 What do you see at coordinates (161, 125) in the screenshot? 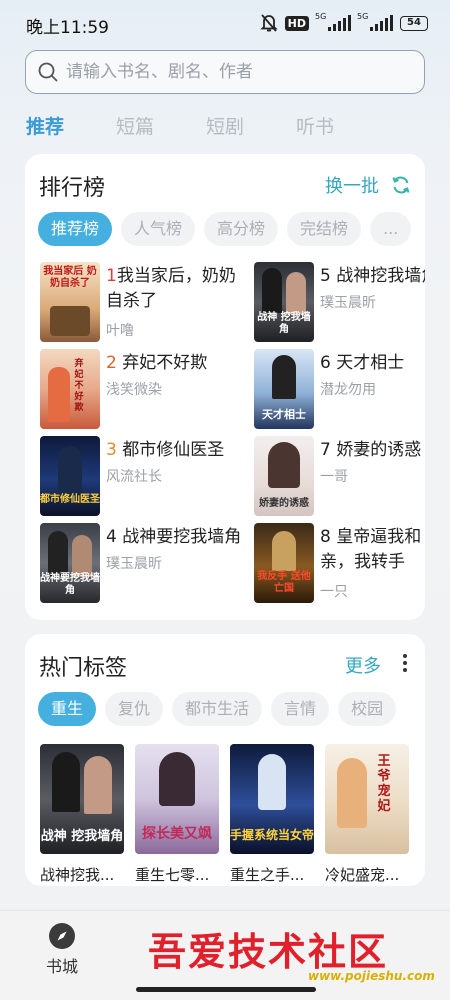
I see `tab-short-stories: 短篇` at bounding box center [161, 125].